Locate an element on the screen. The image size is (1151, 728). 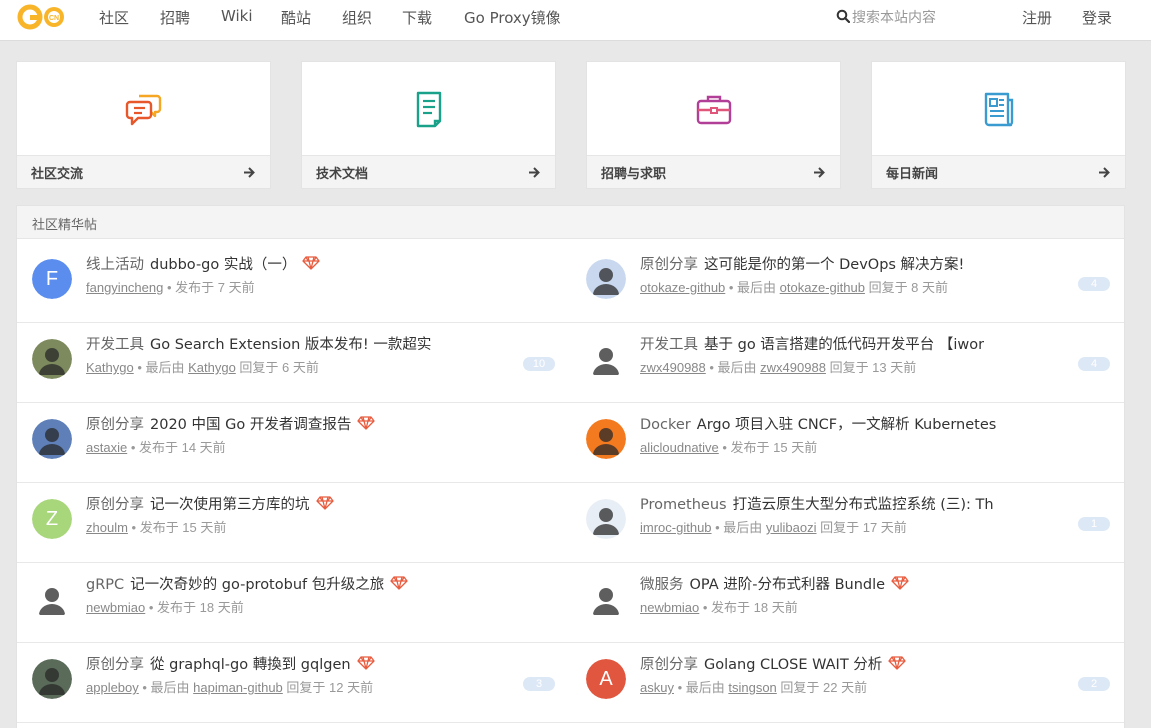
topic-title: gRPC 记一次奇妙的 go-protobuf 包升级之旅 is located at coordinates (247, 583).